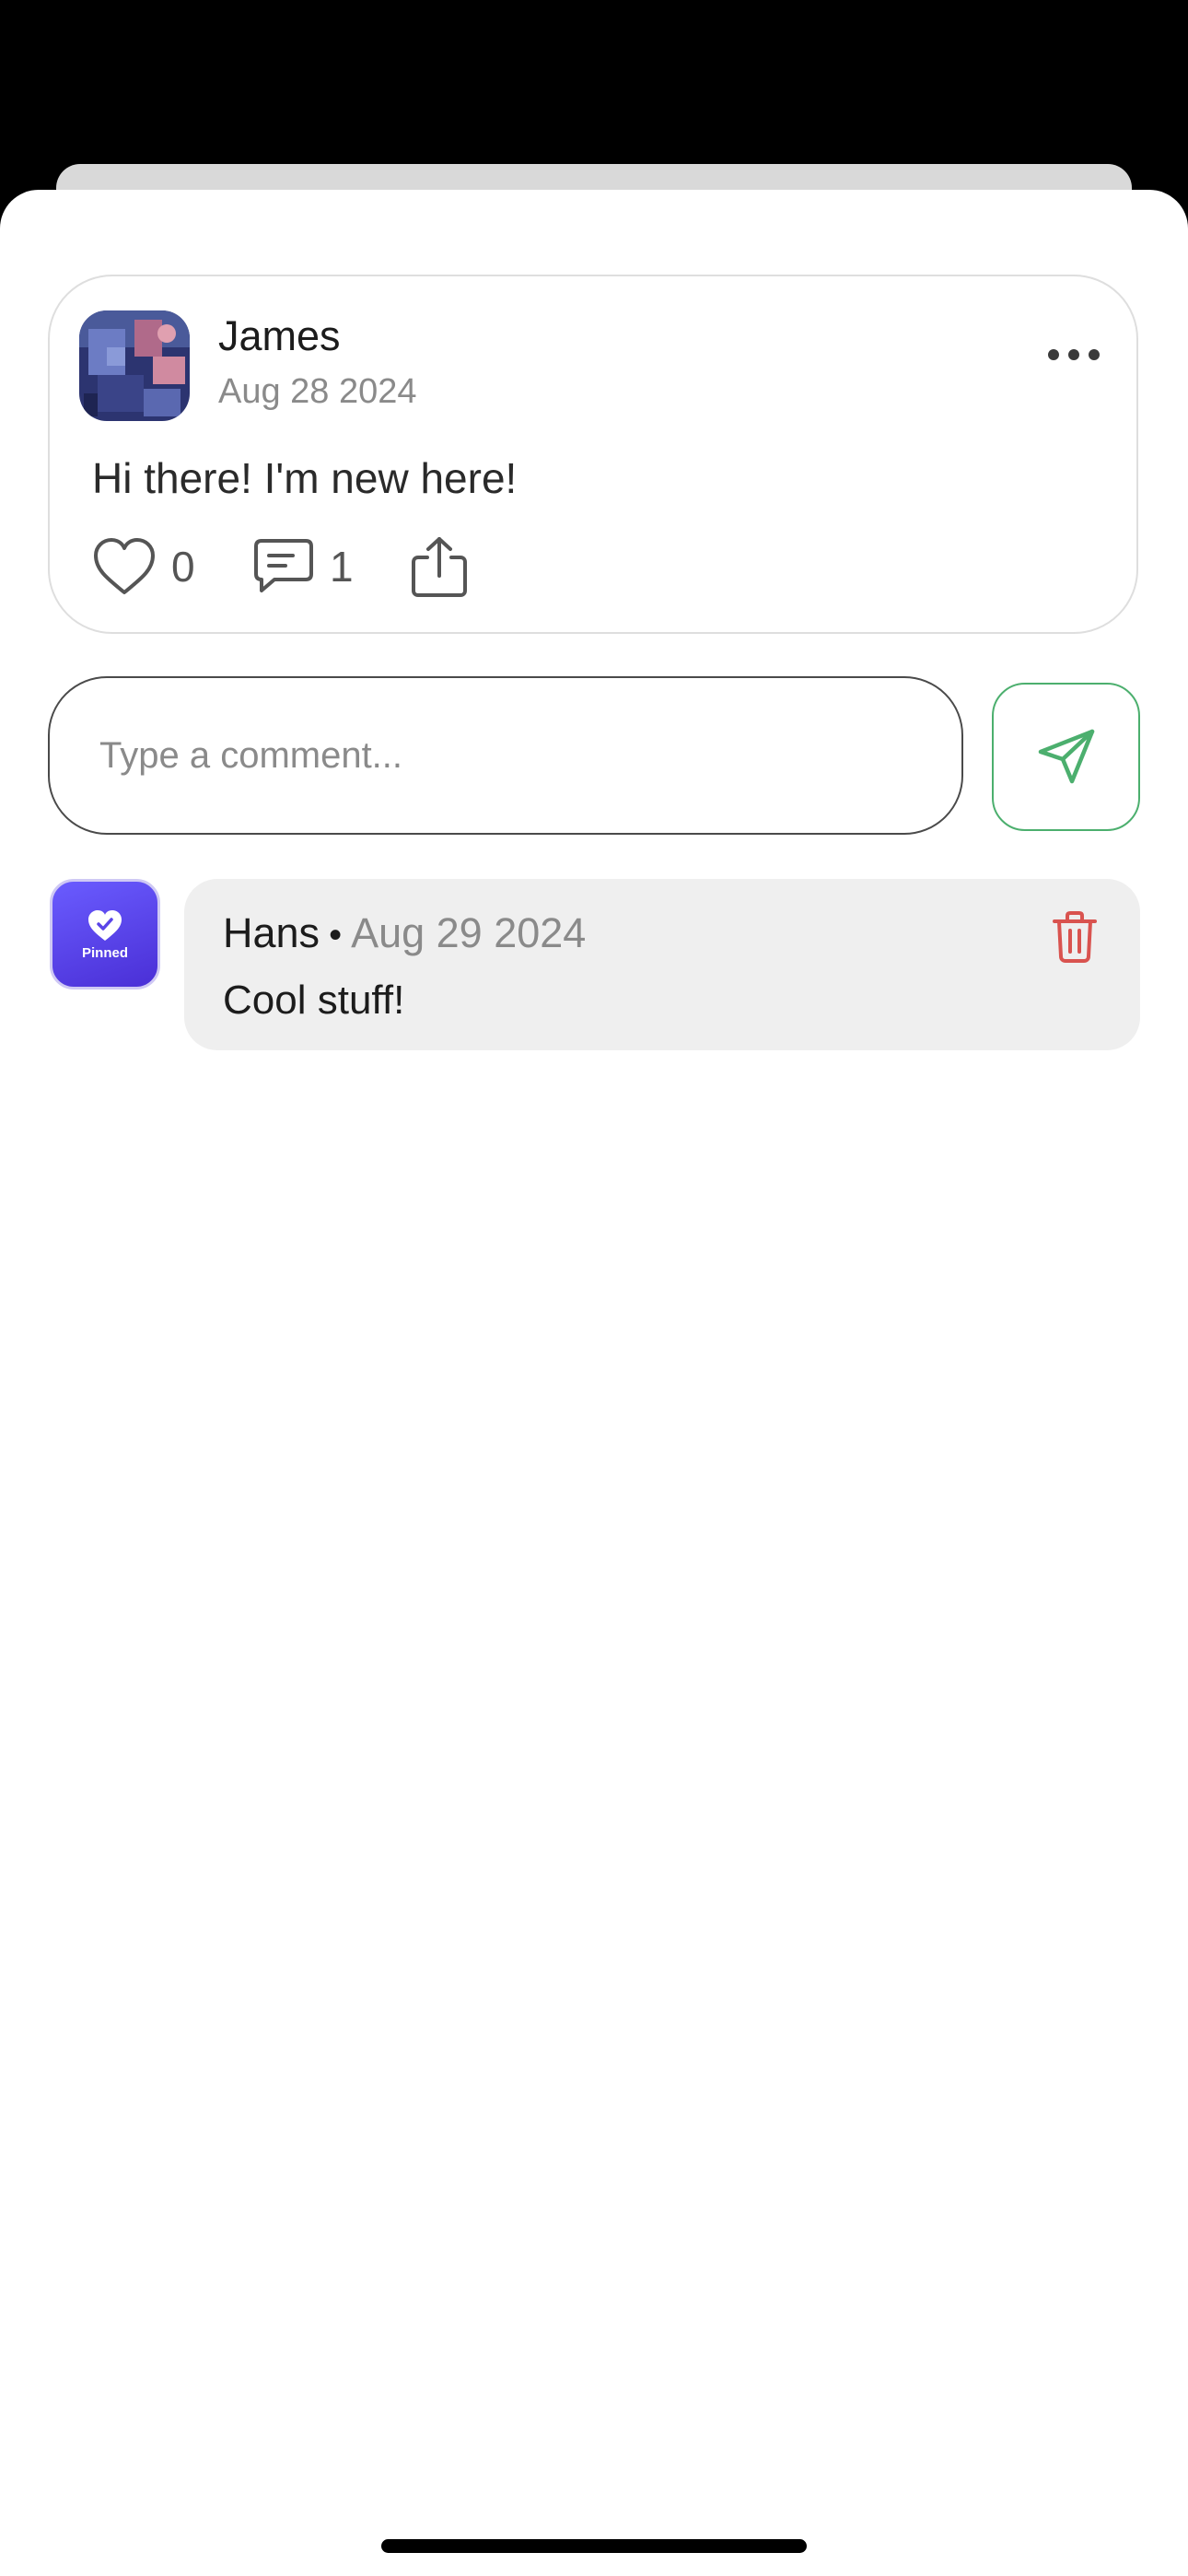 This screenshot has width=1188, height=2576. I want to click on comment-text: Cool stuff!, so click(314, 1000).